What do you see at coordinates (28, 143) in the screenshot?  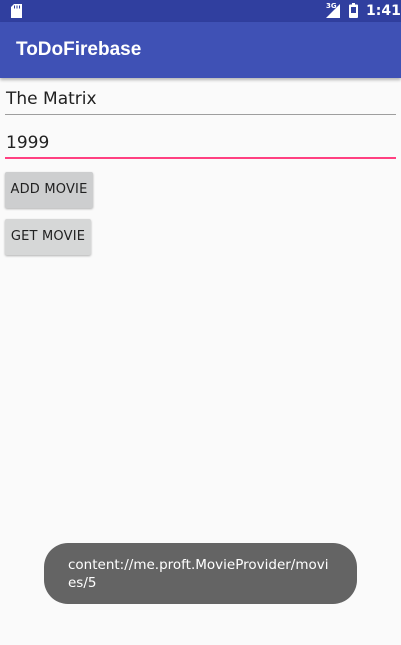 I see `movie-year-value: 1999` at bounding box center [28, 143].